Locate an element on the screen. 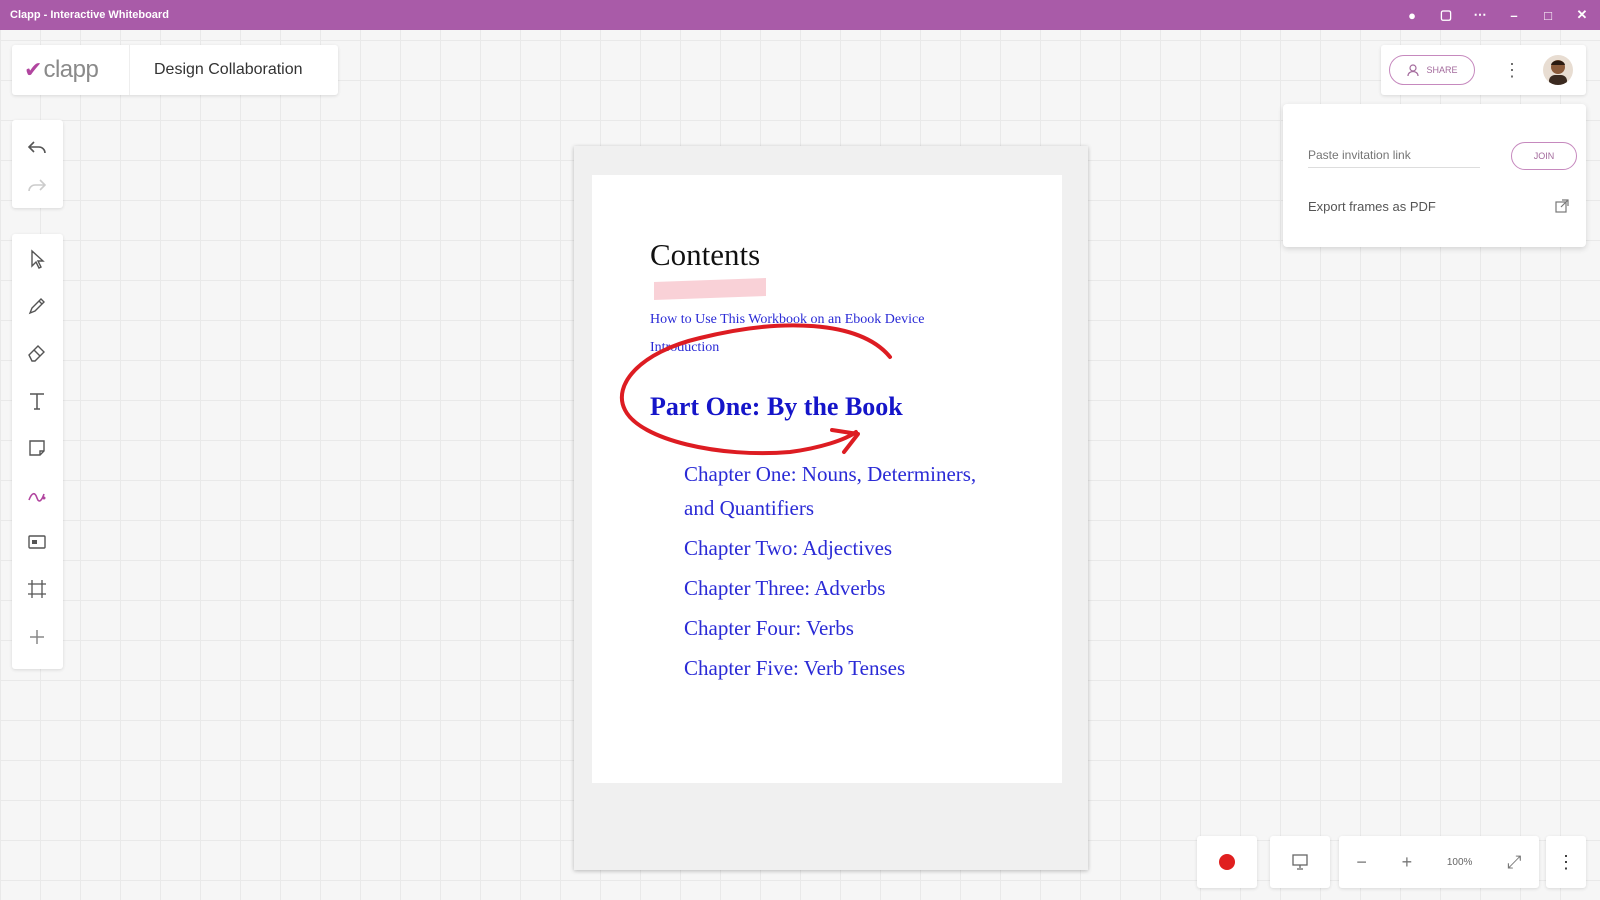 Image resolution: width=1600 pixels, height=900 pixels. present-button is located at coordinates (1300, 862).